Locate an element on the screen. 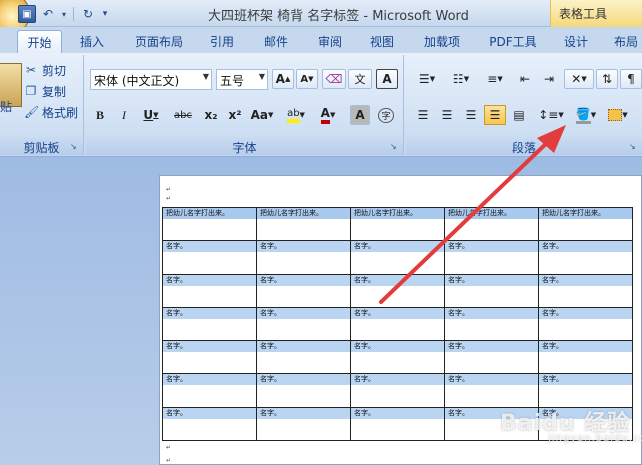  tab-references: 引用 is located at coordinates (222, 41).